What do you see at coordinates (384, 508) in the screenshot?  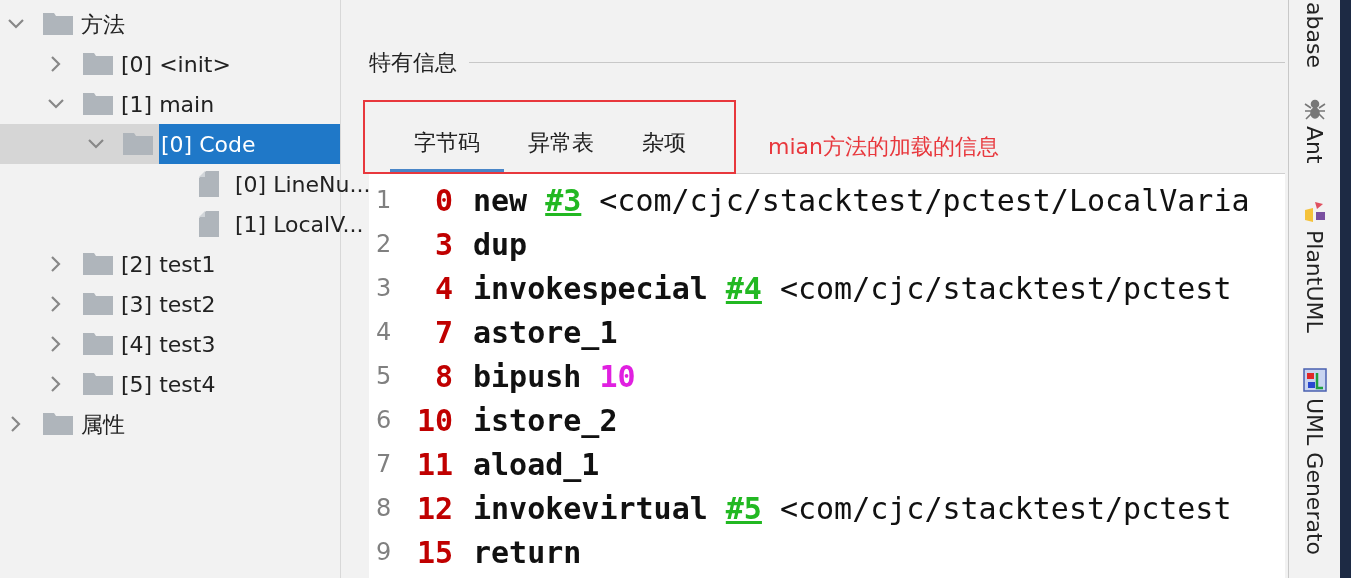 I see `line-number: 8` at bounding box center [384, 508].